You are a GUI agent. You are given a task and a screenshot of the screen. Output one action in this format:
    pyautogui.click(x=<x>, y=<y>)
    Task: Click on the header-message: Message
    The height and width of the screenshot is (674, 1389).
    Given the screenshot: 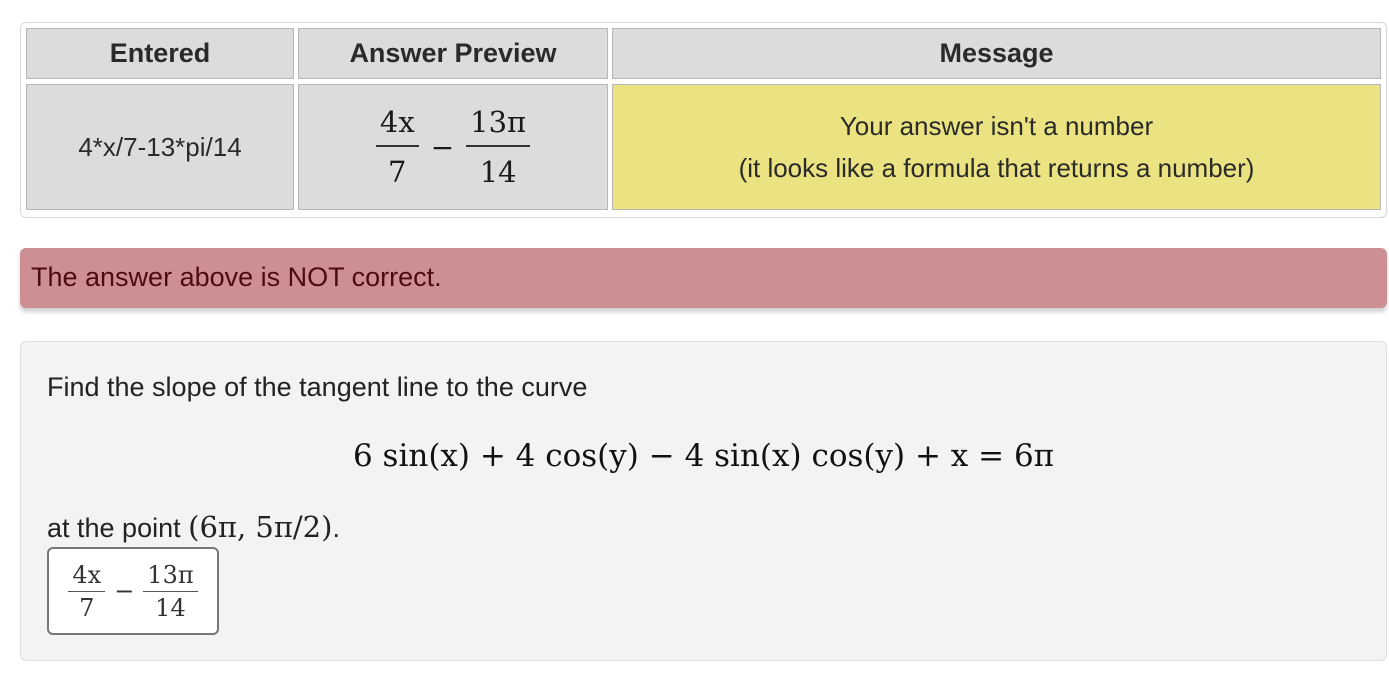 What is the action you would take?
    pyautogui.click(x=996, y=54)
    